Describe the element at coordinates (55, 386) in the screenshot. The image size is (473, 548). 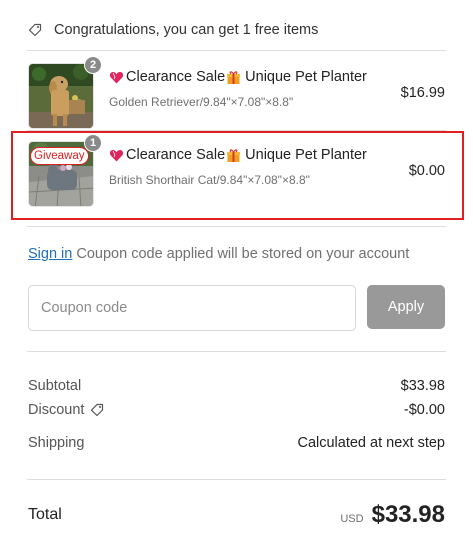
I see `subtotal-label: Subtotal` at that location.